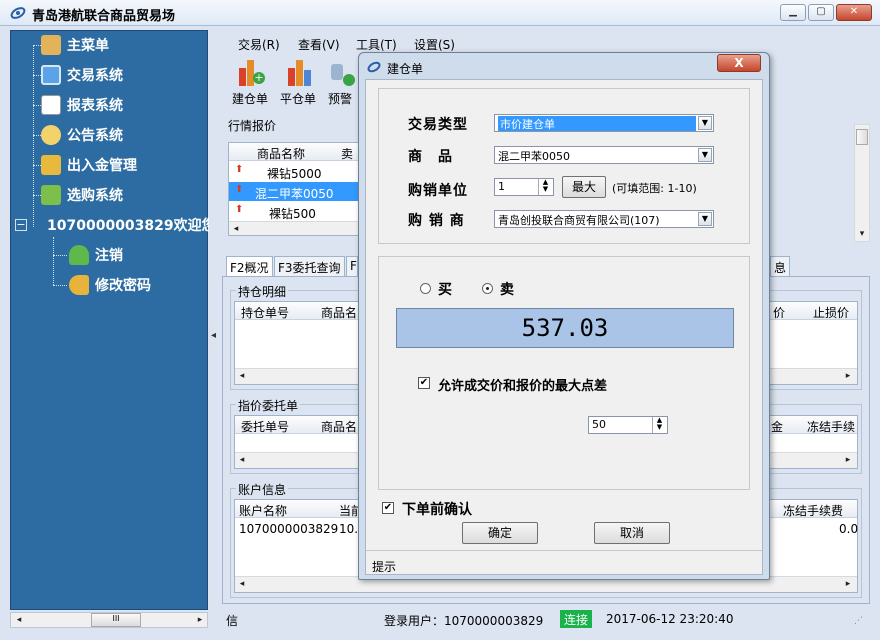 The width and height of the screenshot is (880, 640). What do you see at coordinates (604, 123) in the screenshot?
I see `trade-type-select: 市价建仓单 ▼` at bounding box center [604, 123].